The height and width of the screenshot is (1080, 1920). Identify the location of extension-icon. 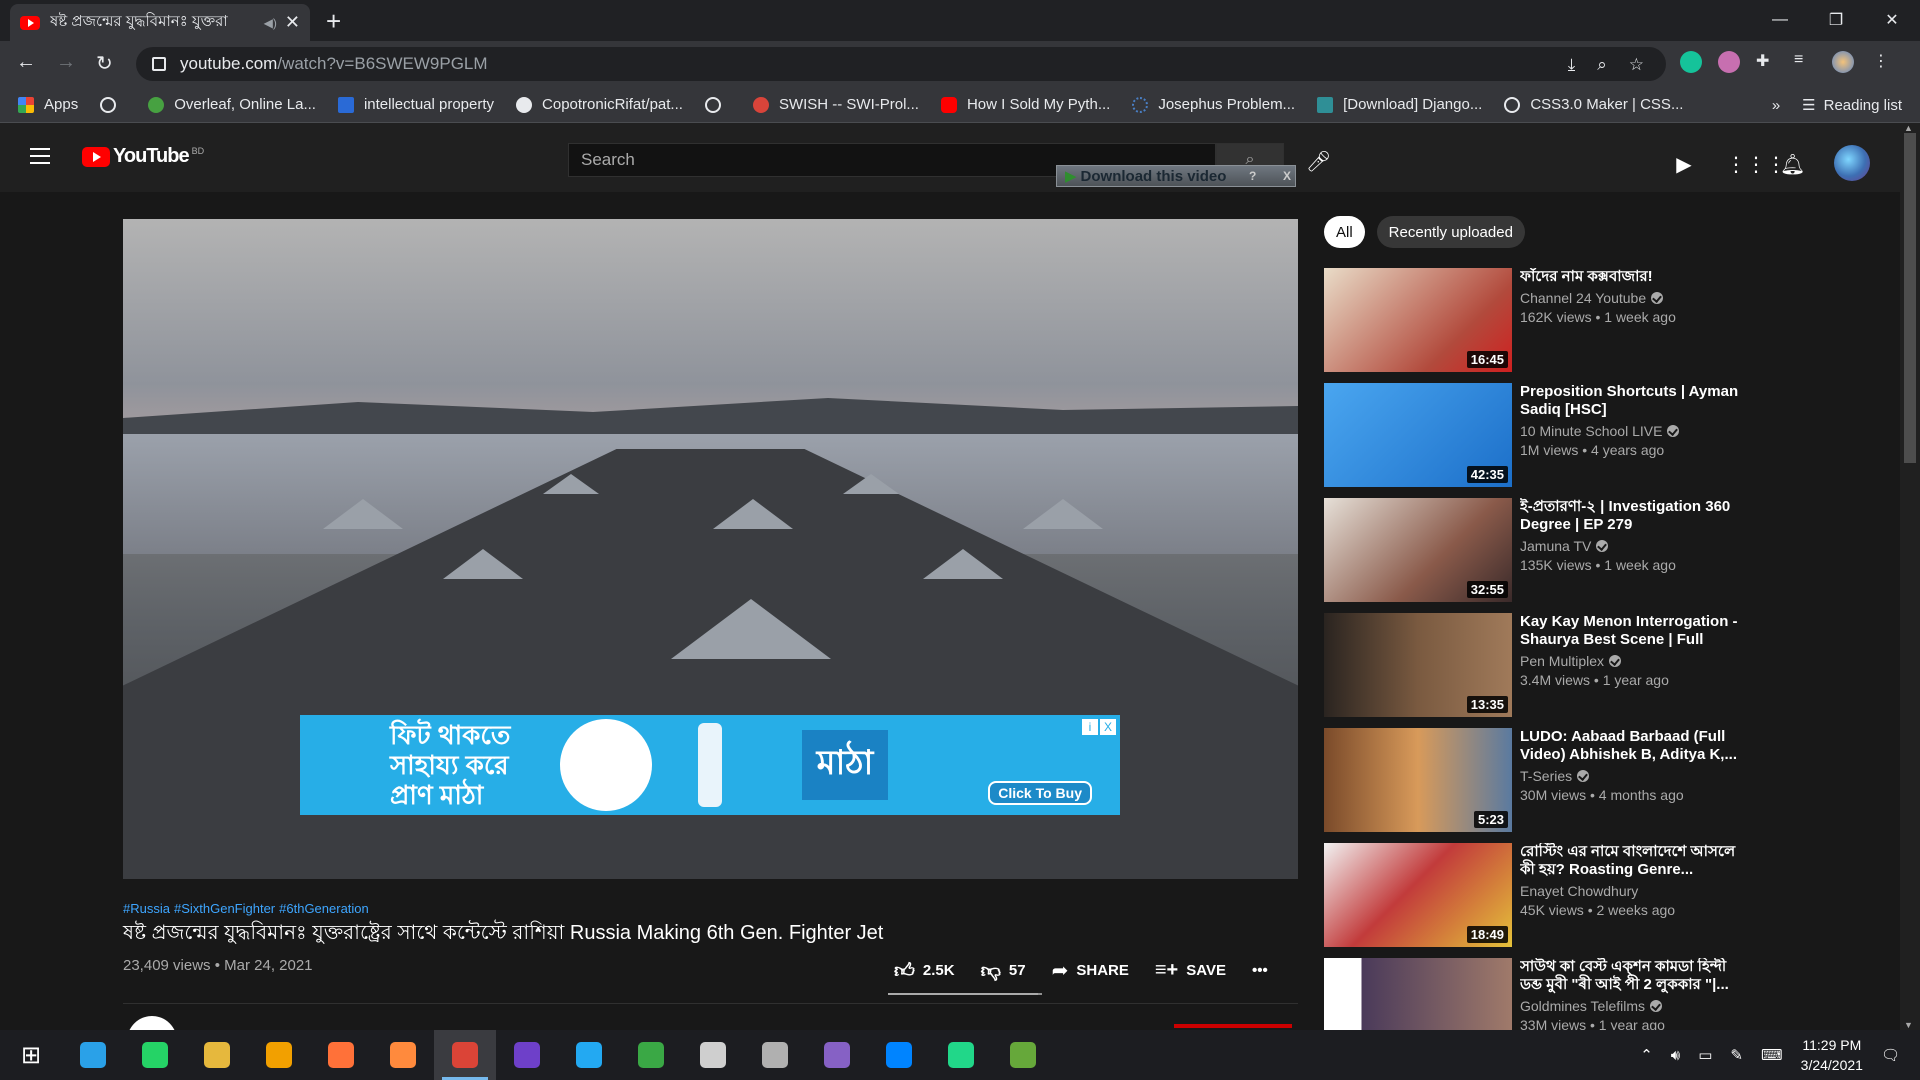
(1729, 62).